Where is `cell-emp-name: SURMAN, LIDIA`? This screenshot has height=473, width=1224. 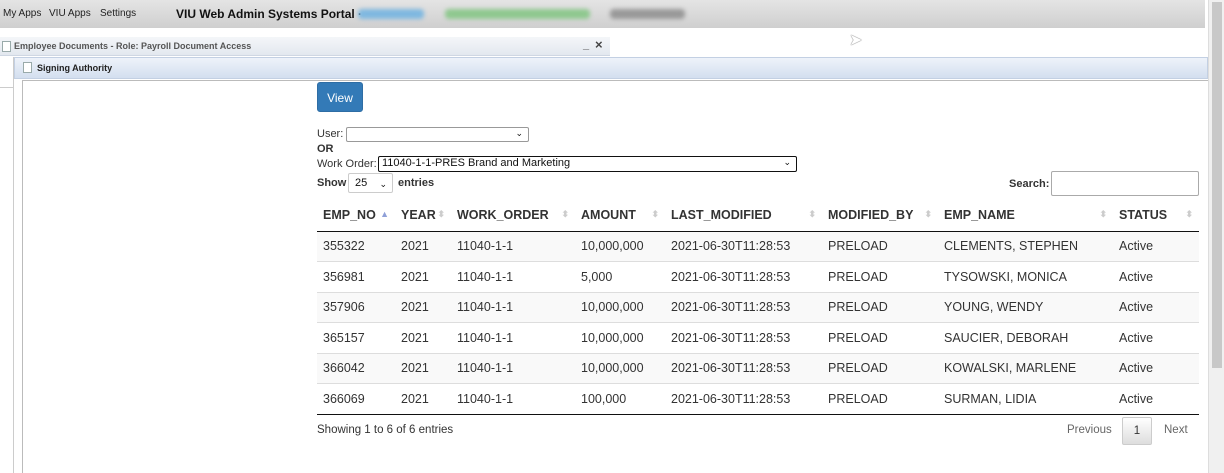 cell-emp-name: SURMAN, LIDIA is located at coordinates (1025, 399).